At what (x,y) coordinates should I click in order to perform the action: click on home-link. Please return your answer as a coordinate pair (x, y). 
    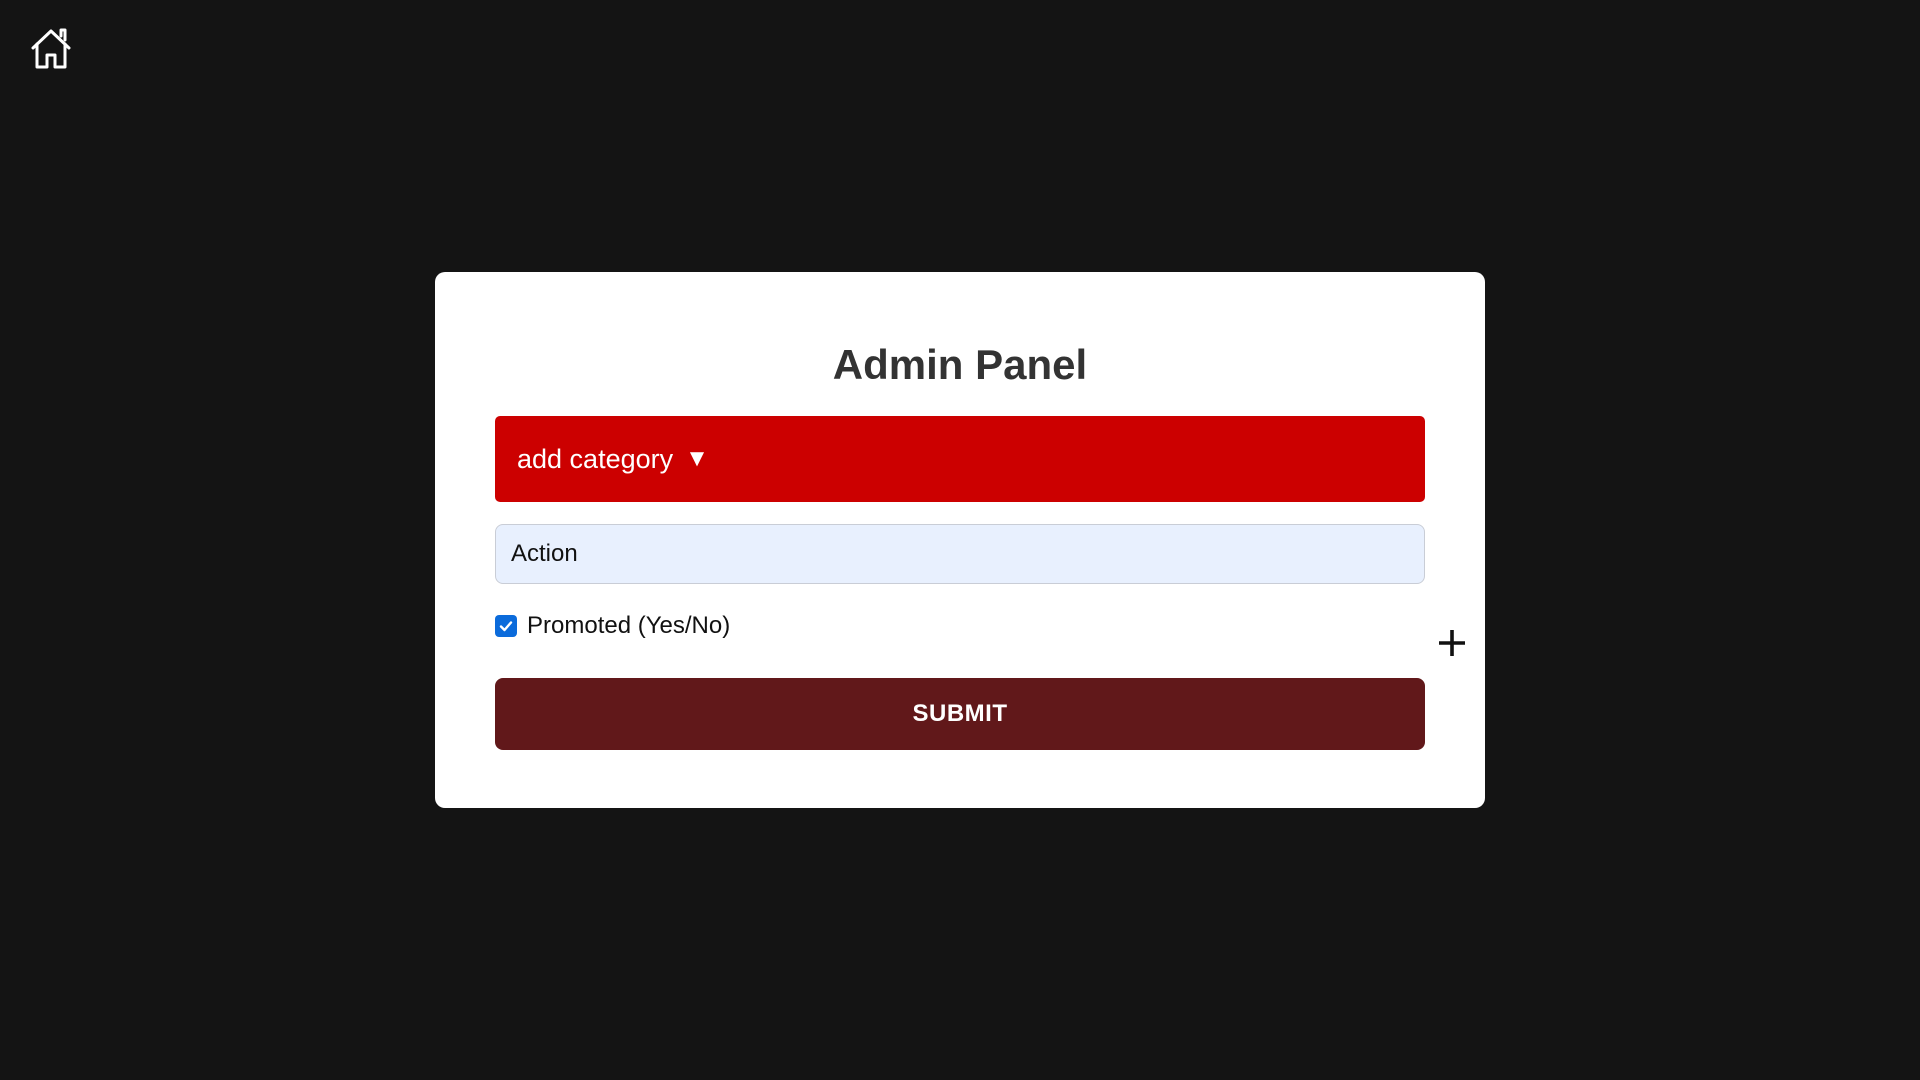
    Looking at the image, I should click on (51, 49).